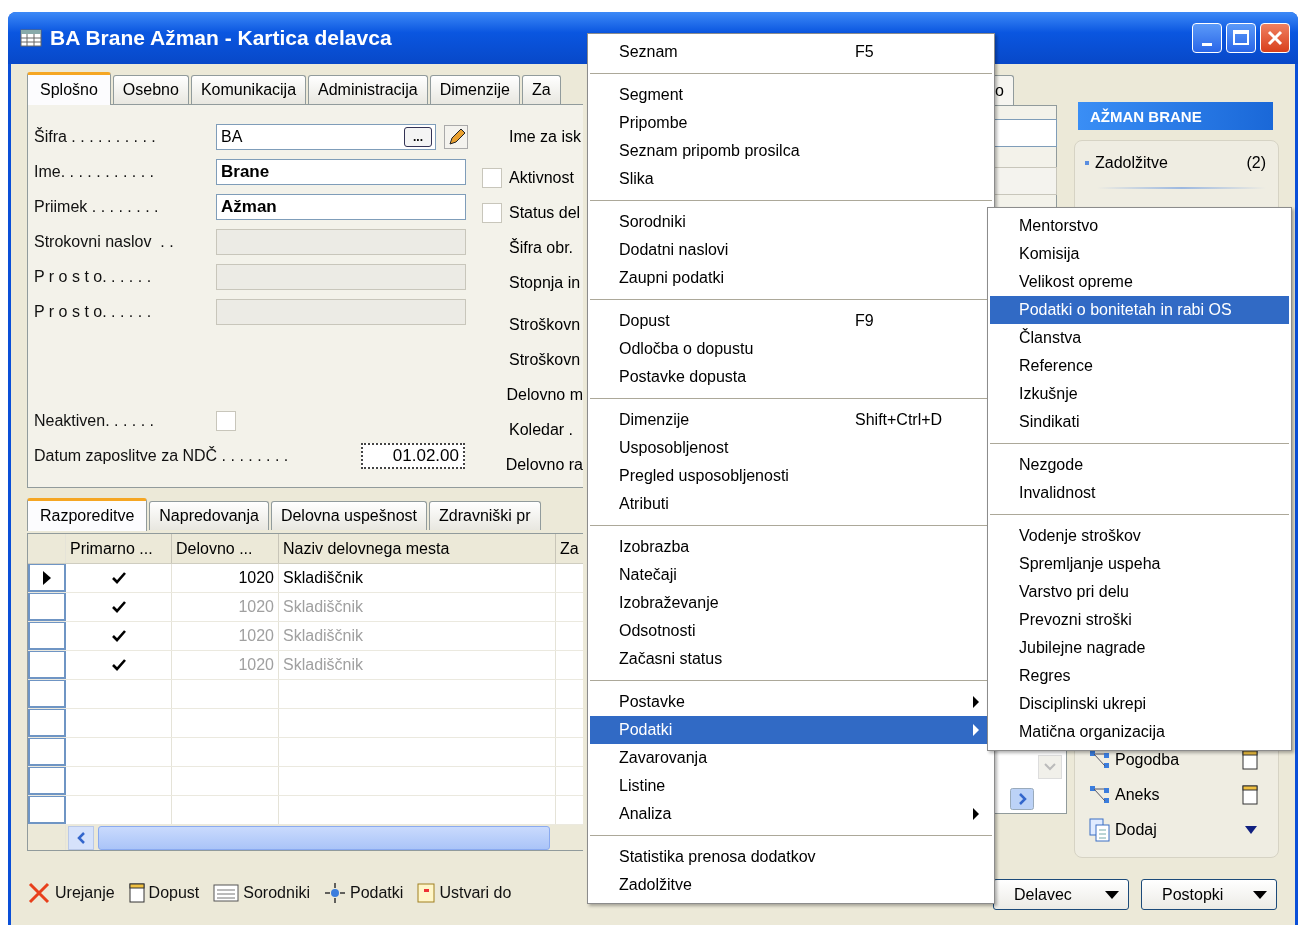  I want to click on menu-item: Mentorstvo, so click(1139, 226).